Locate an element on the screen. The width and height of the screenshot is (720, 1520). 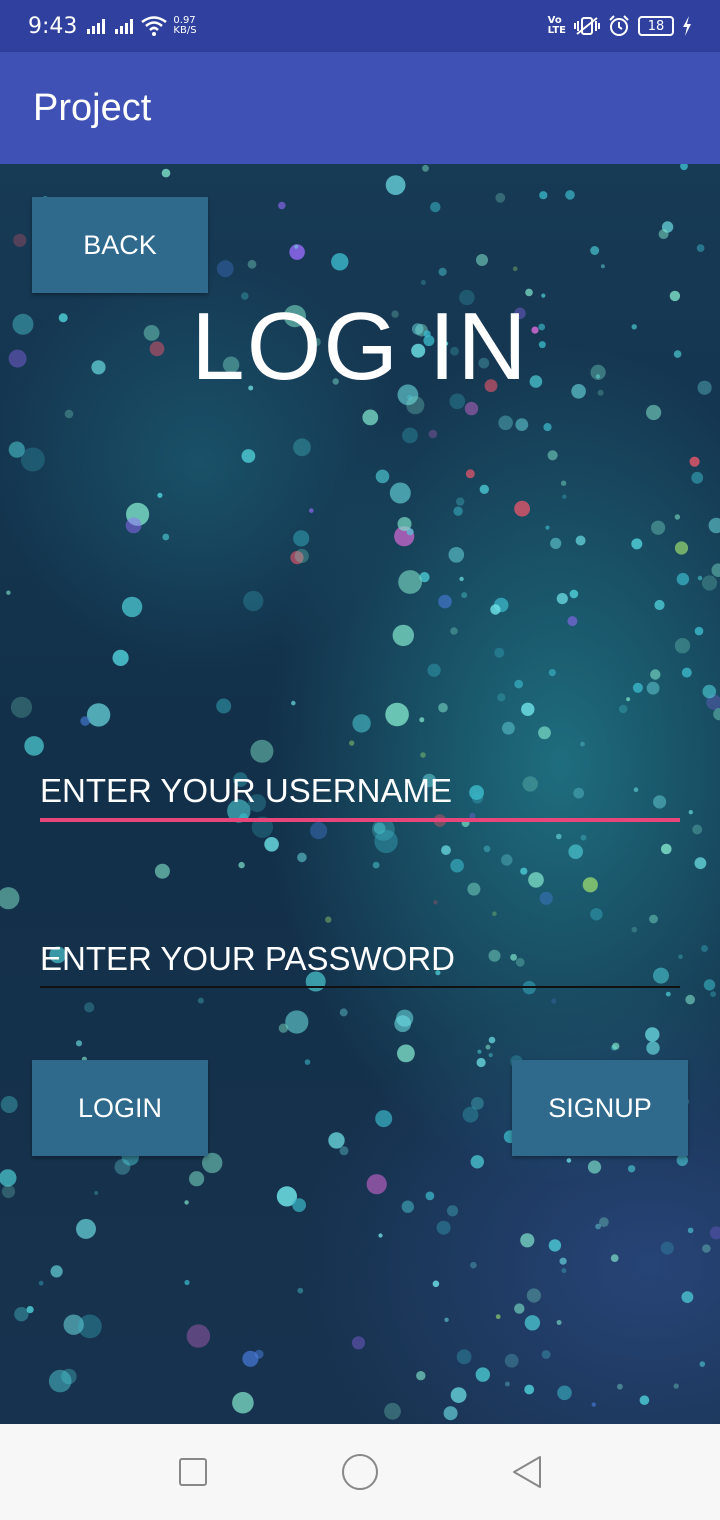
page-title: LOG IN is located at coordinates (360, 346).